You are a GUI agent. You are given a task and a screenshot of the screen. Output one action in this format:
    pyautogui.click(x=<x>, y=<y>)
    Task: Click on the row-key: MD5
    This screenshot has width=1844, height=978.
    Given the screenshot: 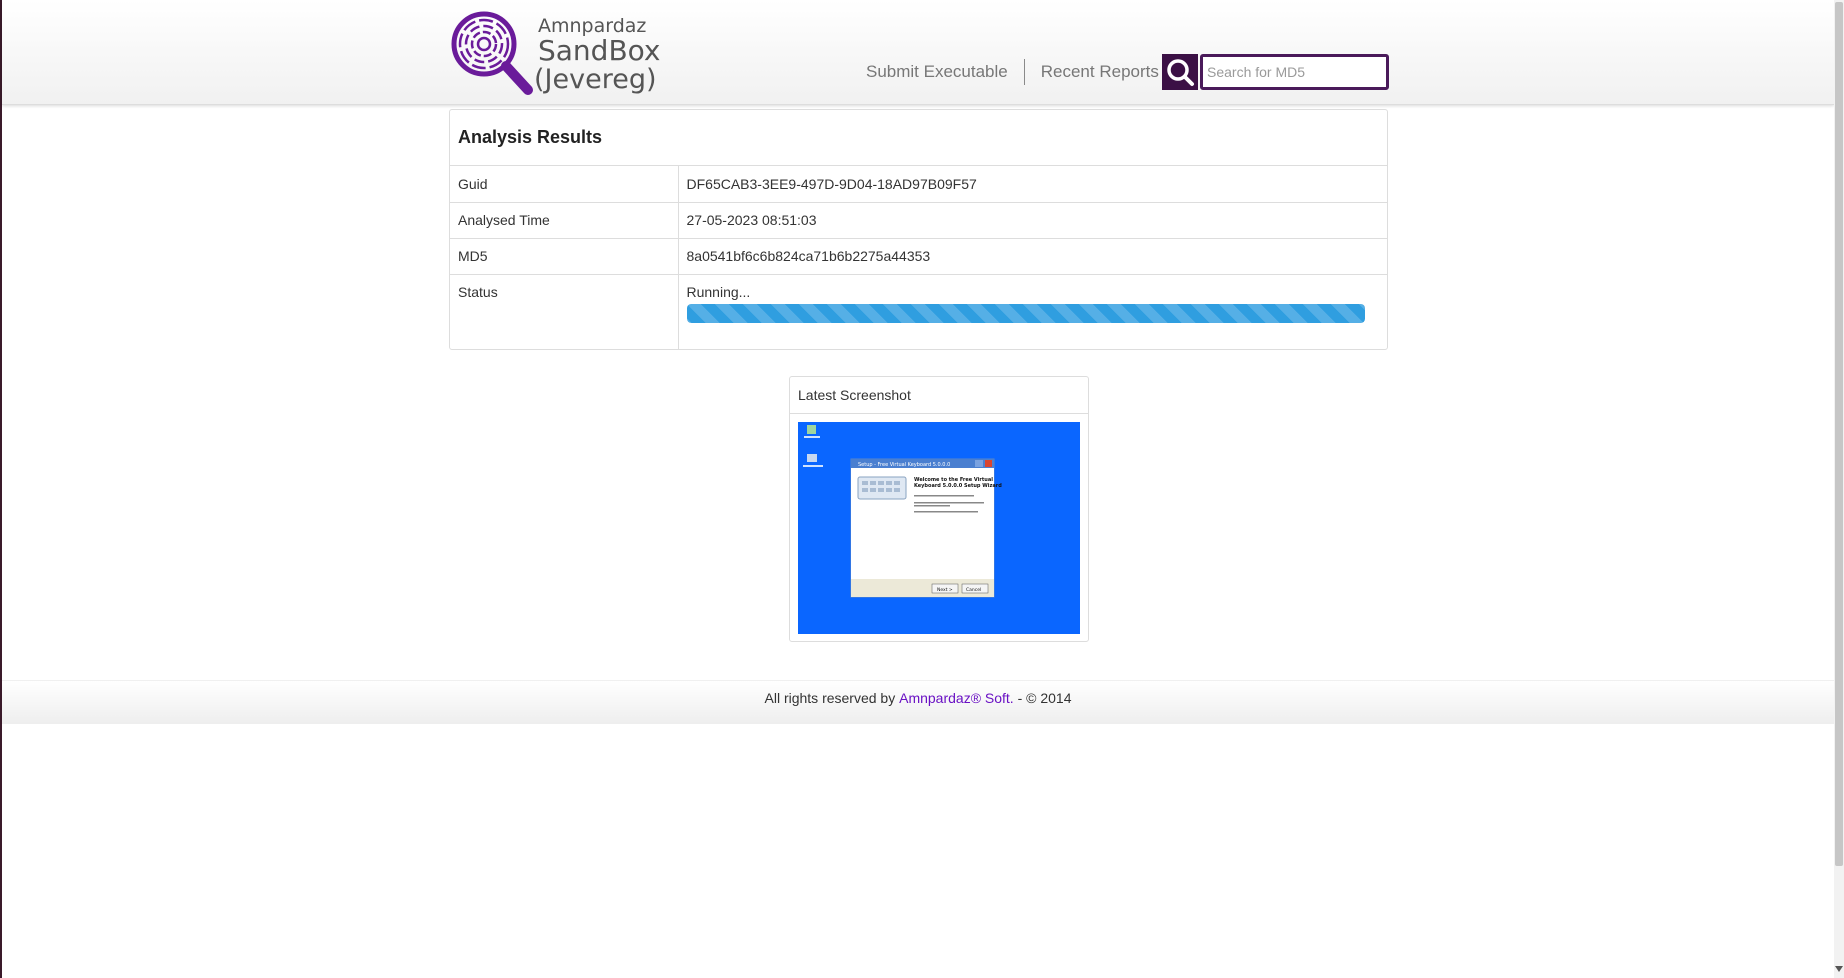 What is the action you would take?
    pyautogui.click(x=564, y=255)
    